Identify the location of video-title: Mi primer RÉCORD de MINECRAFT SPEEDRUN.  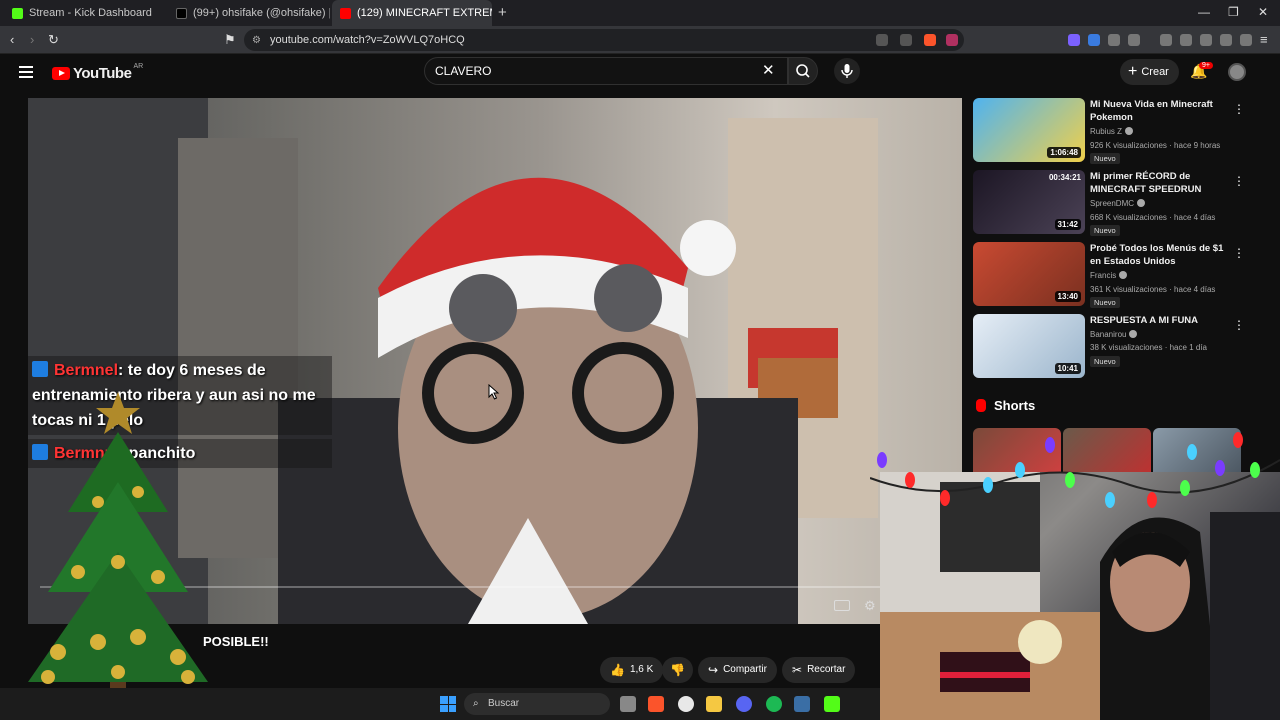
(1160, 183).